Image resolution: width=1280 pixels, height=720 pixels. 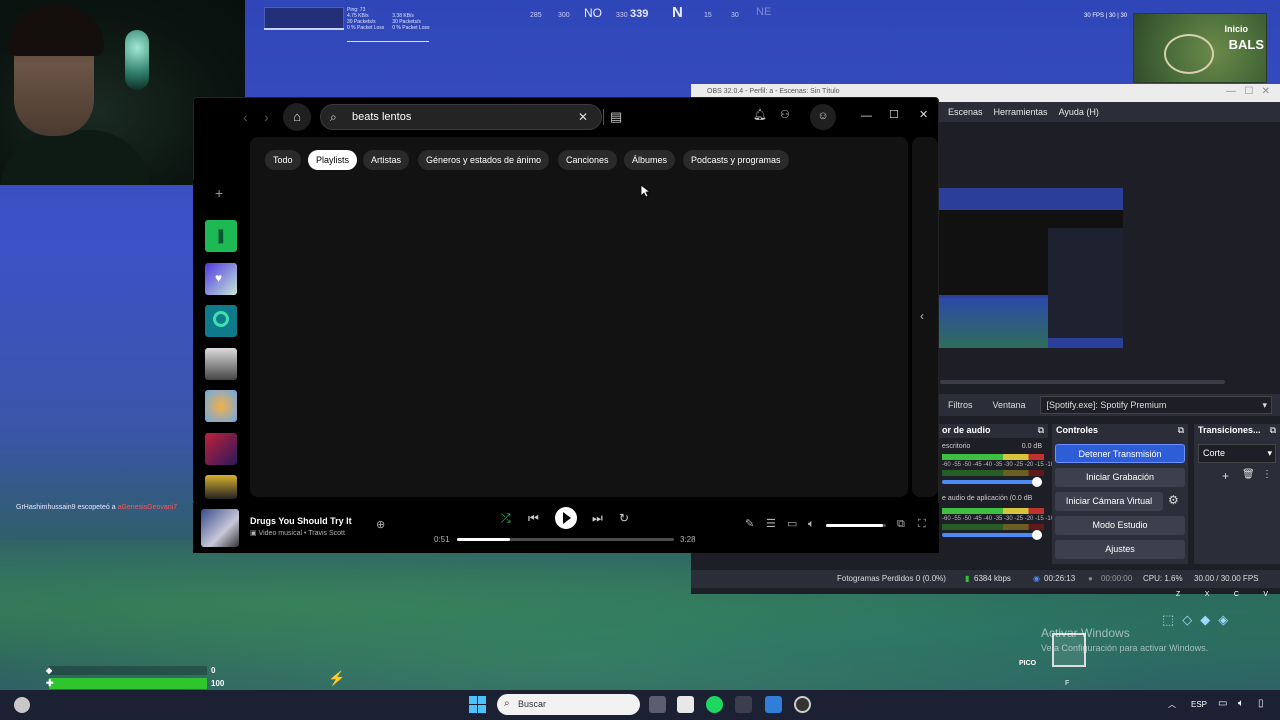 What do you see at coordinates (245, 117) in the screenshot?
I see `back-icon: ‹` at bounding box center [245, 117].